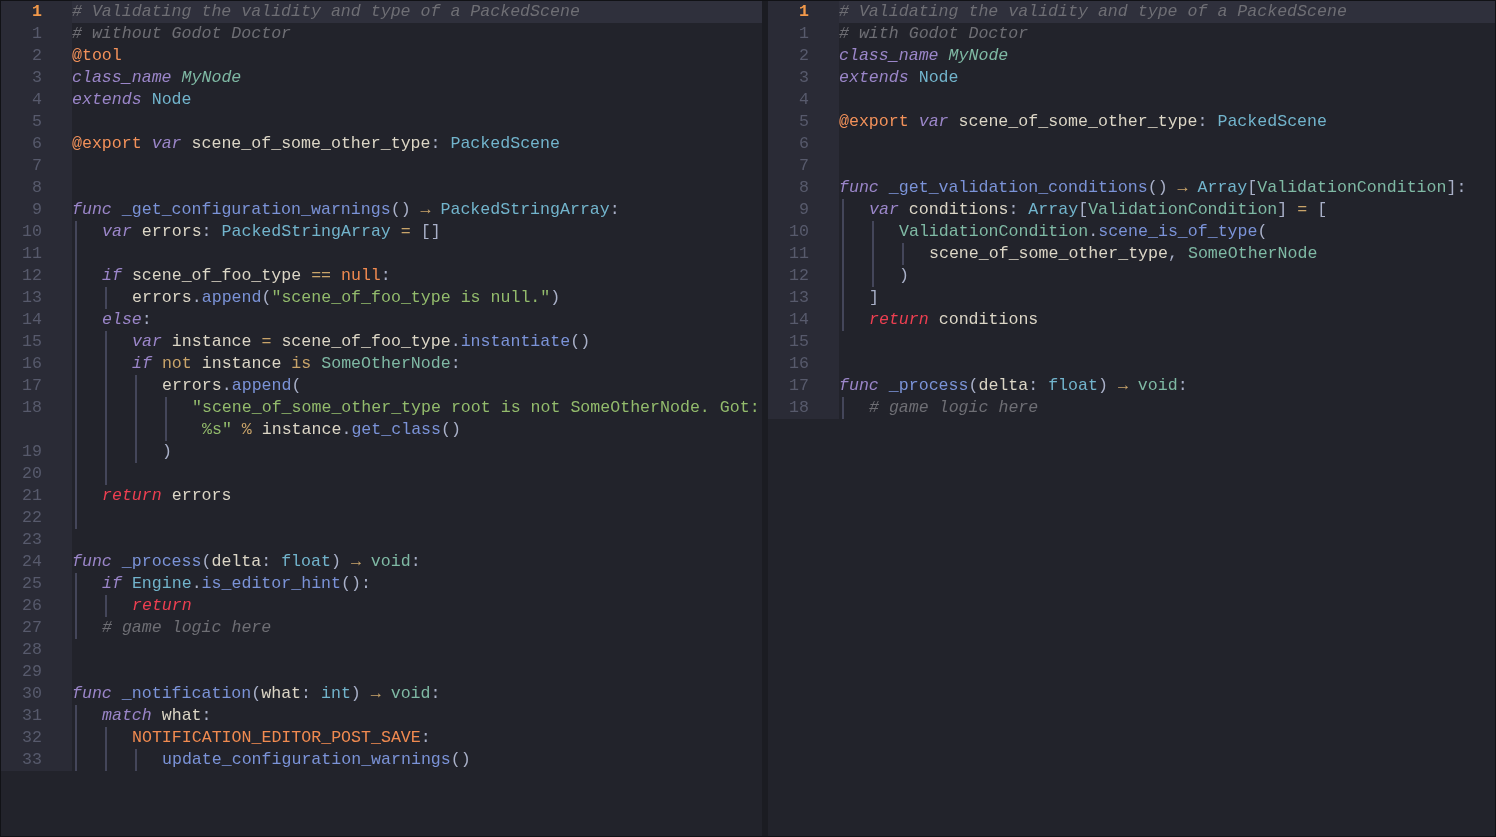 The height and width of the screenshot is (837, 1496). Describe the element at coordinates (954, 320) in the screenshot. I see `code-line: return conditions` at that location.